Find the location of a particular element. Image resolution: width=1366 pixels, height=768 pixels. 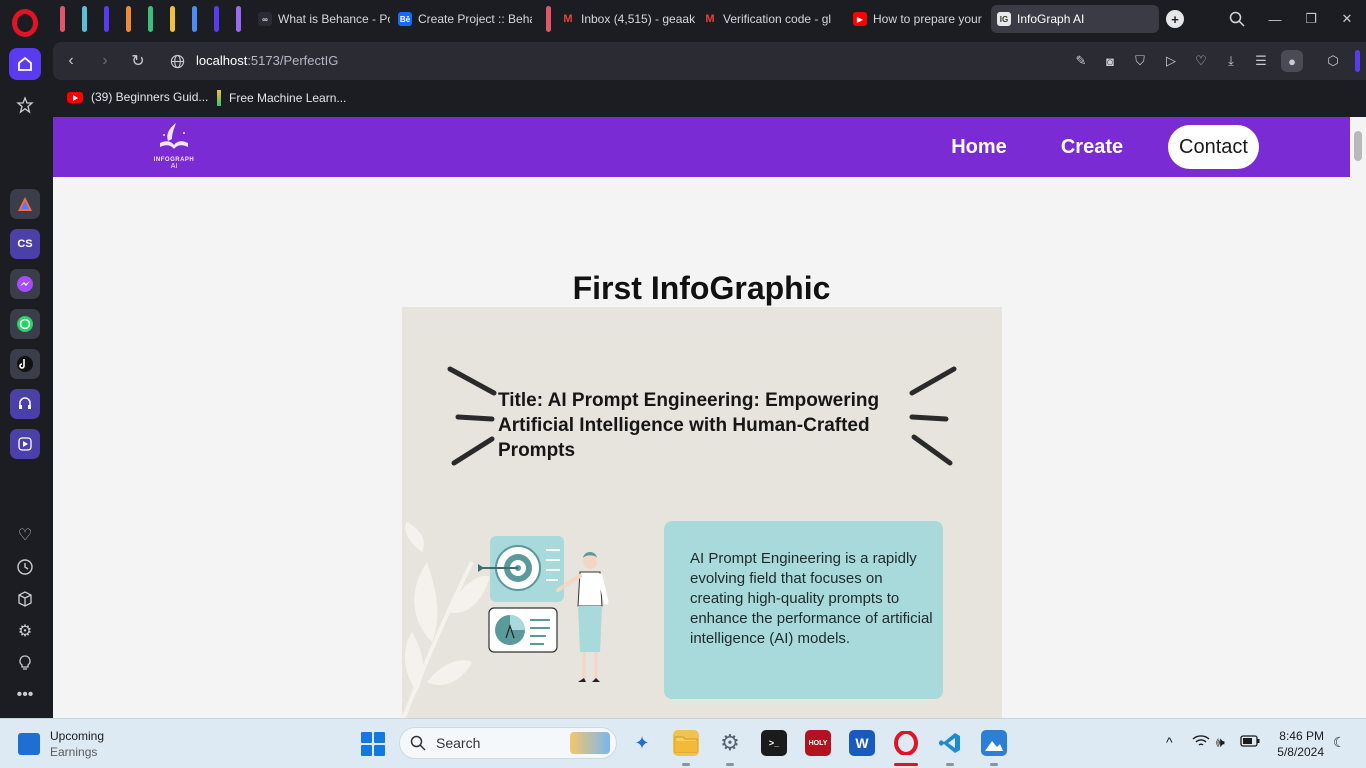

left-burst-strokes is located at coordinates (472, 416).